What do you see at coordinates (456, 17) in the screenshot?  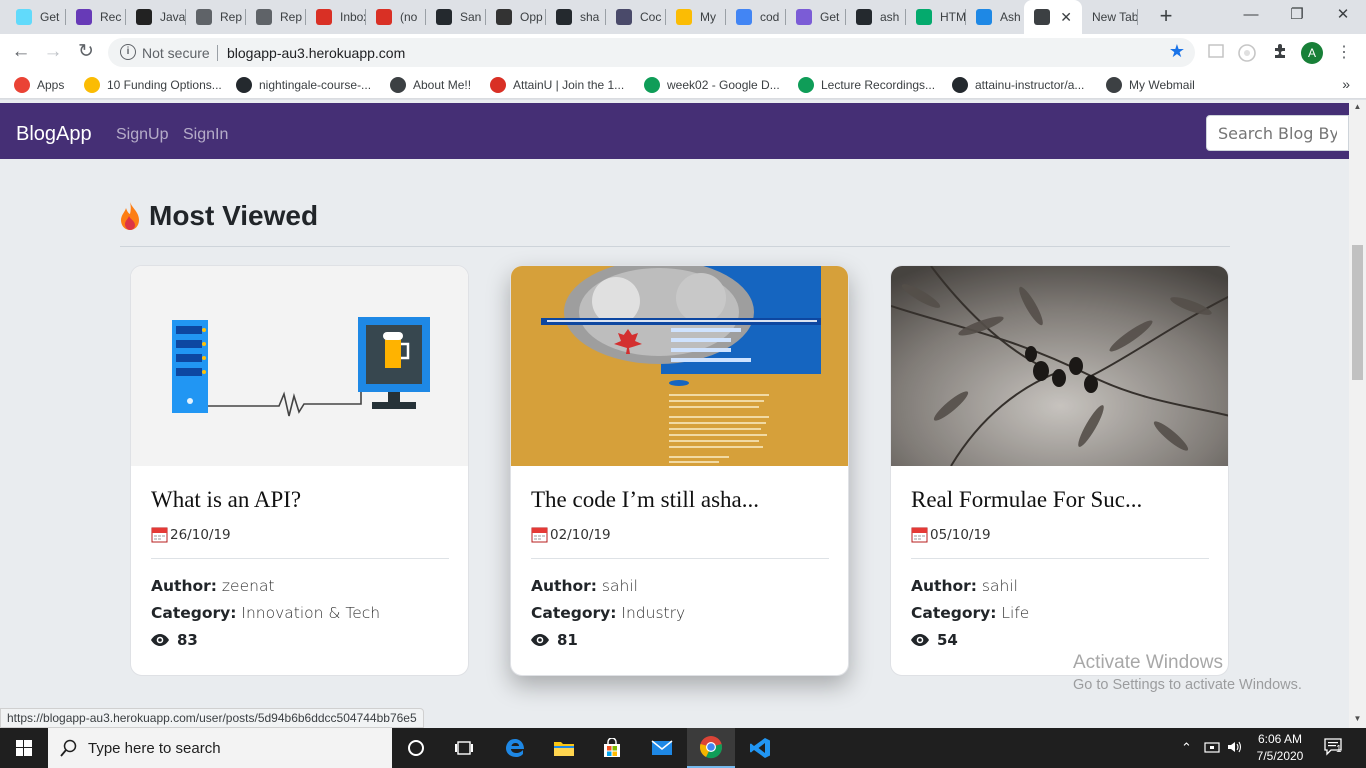 I see `browser-tab: San` at bounding box center [456, 17].